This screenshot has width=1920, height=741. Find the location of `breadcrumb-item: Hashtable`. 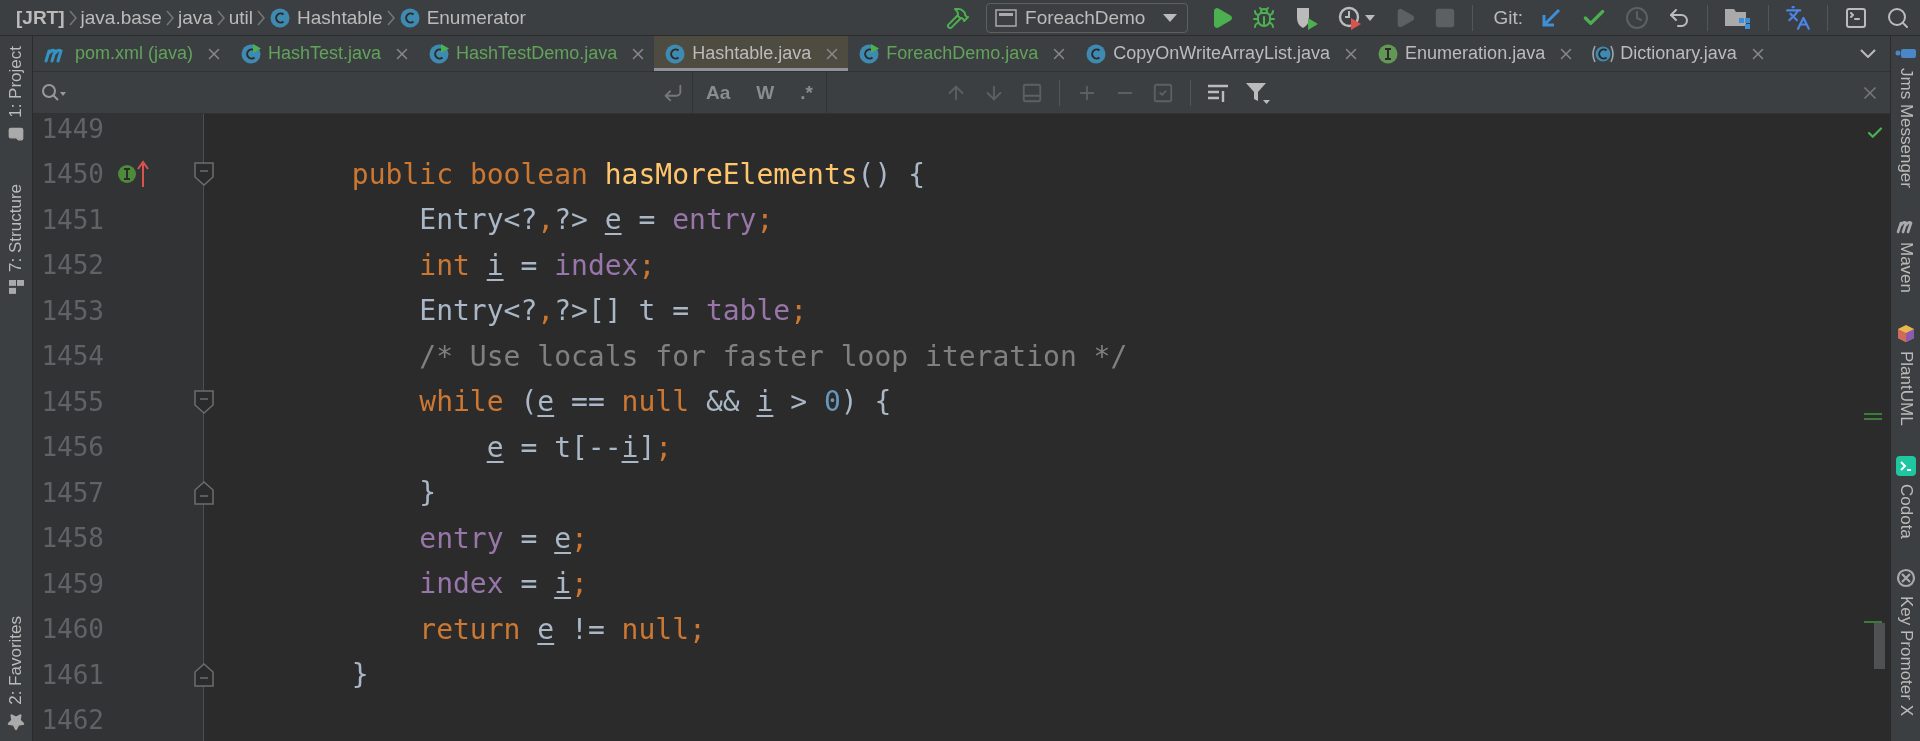

breadcrumb-item: Hashtable is located at coordinates (326, 17).